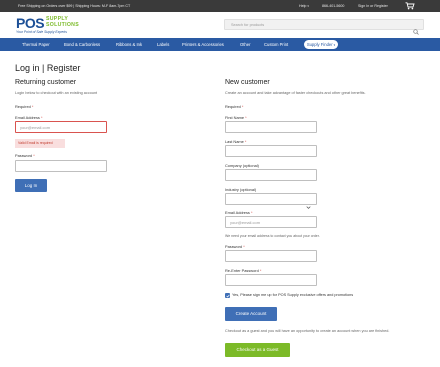 This screenshot has height=367, width=440. I want to click on first-name-label: First Name *, so click(236, 117).